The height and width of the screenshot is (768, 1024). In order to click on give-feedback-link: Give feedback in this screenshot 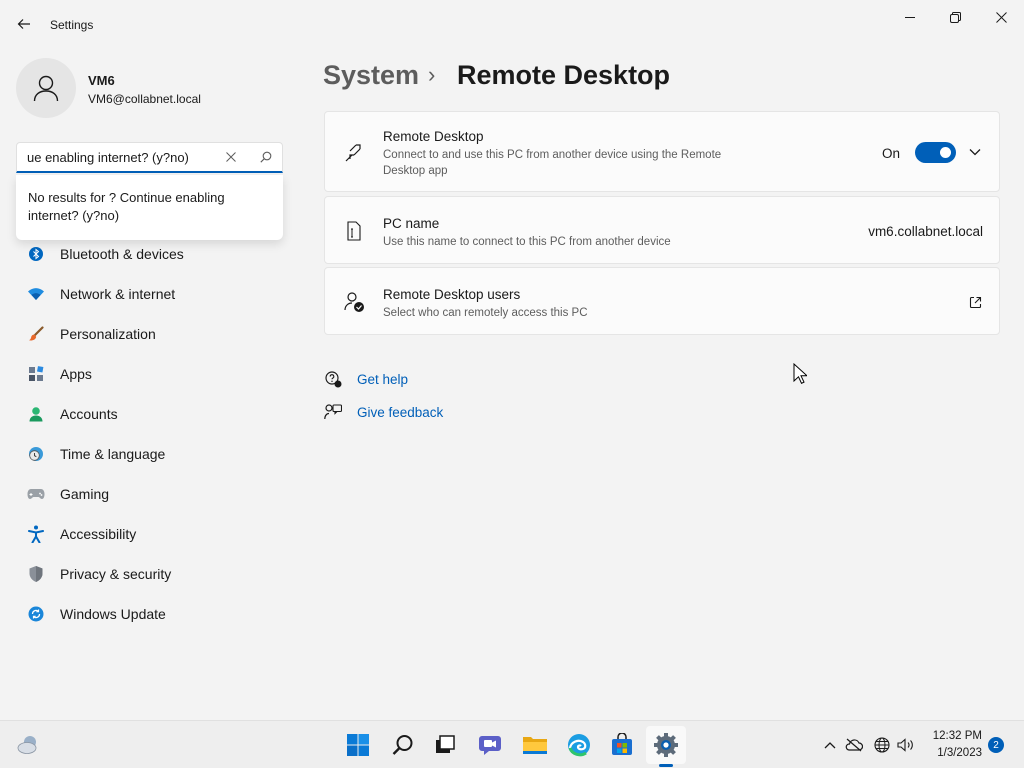, I will do `click(400, 412)`.